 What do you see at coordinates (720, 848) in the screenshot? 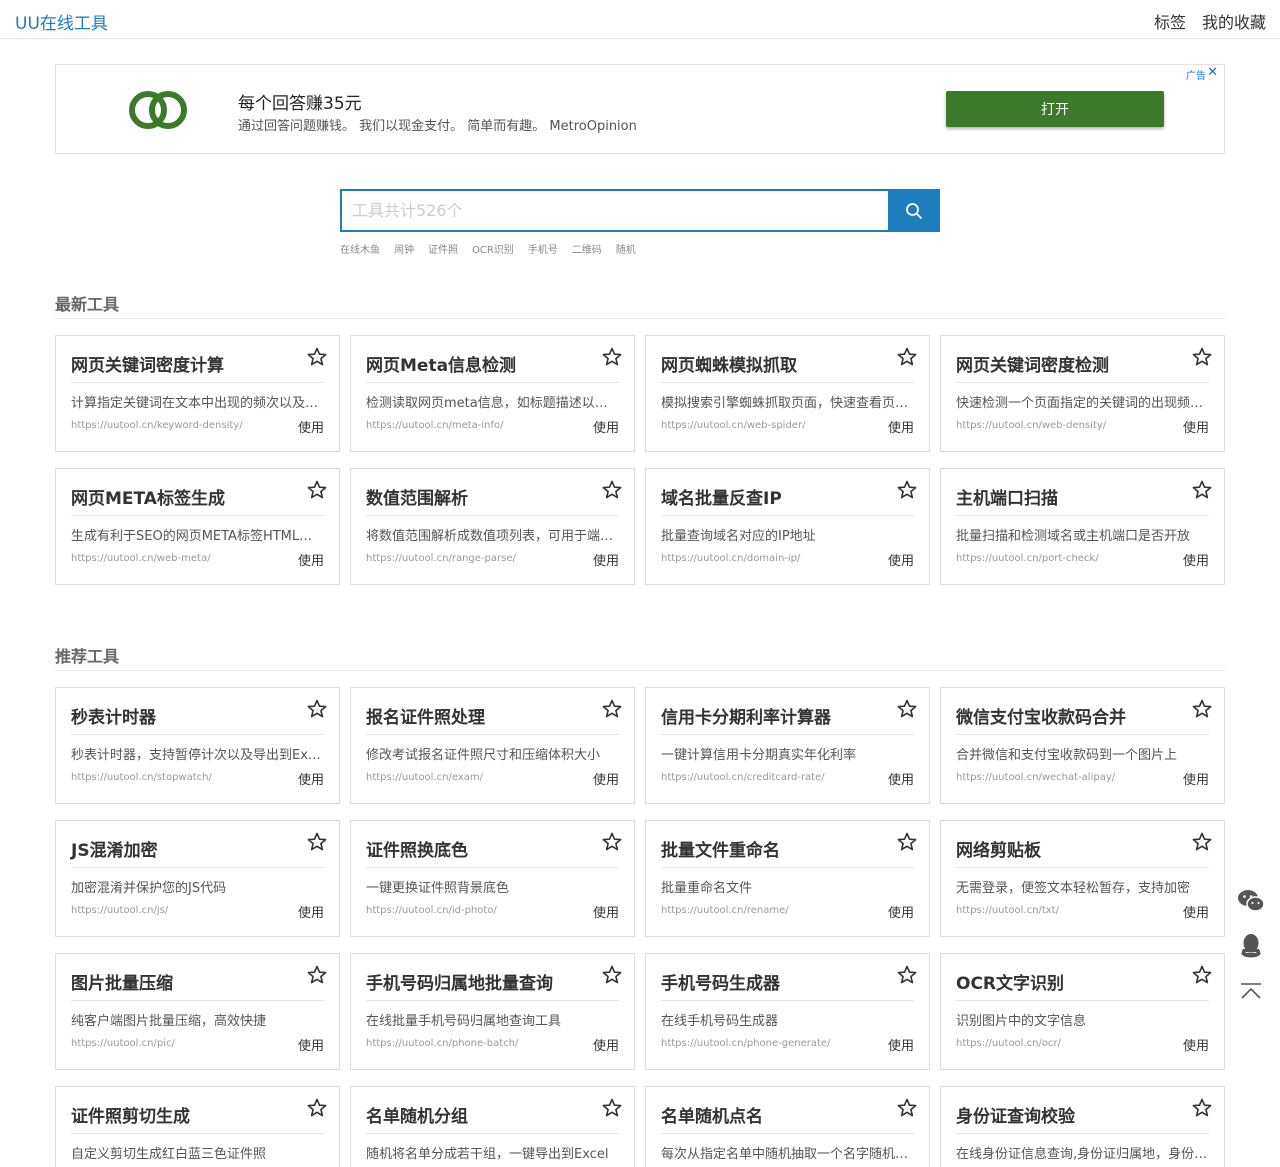
I see `tool-card-title: 批量文件重命名` at bounding box center [720, 848].